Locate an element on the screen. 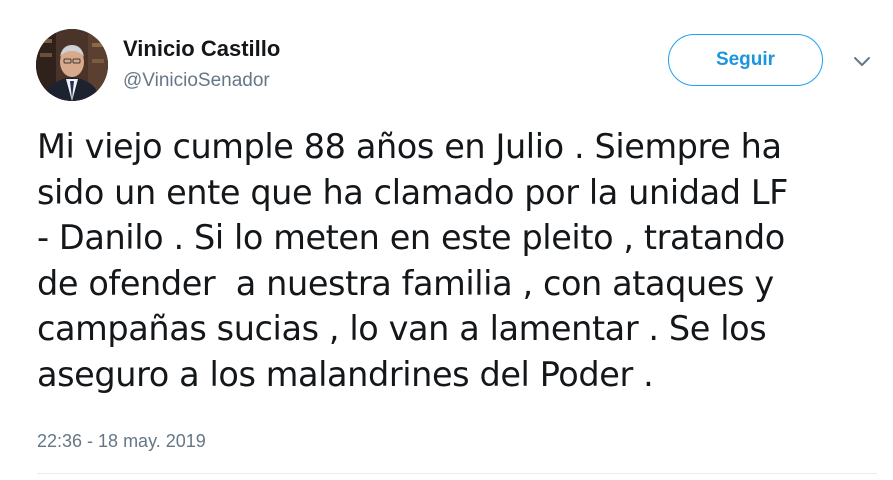 The image size is (893, 480). follow-button-label: Seguir is located at coordinates (745, 59).